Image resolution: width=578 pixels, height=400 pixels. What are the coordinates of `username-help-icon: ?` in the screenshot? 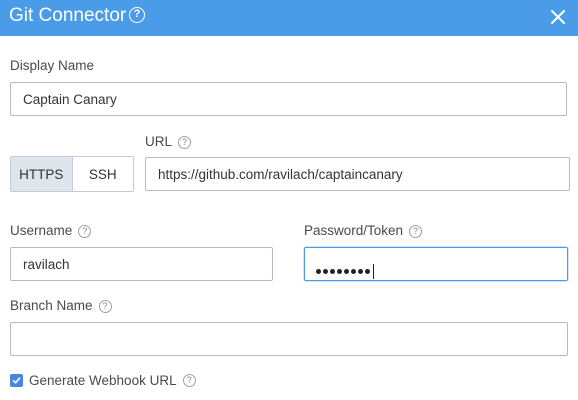 It's located at (85, 231).